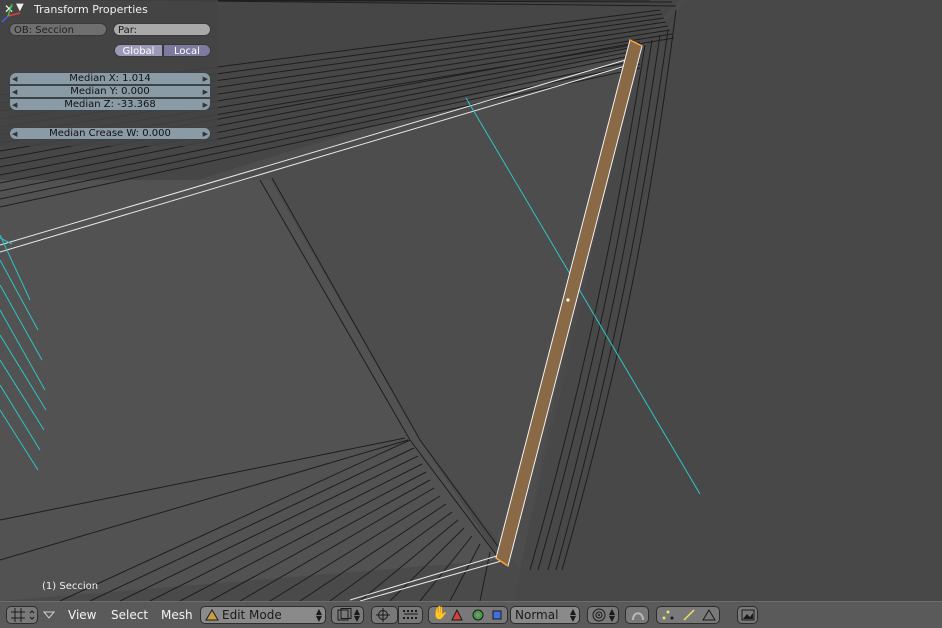 This screenshot has height=628, width=942. What do you see at coordinates (177, 615) in the screenshot?
I see `menu-mesh: Mesh` at bounding box center [177, 615].